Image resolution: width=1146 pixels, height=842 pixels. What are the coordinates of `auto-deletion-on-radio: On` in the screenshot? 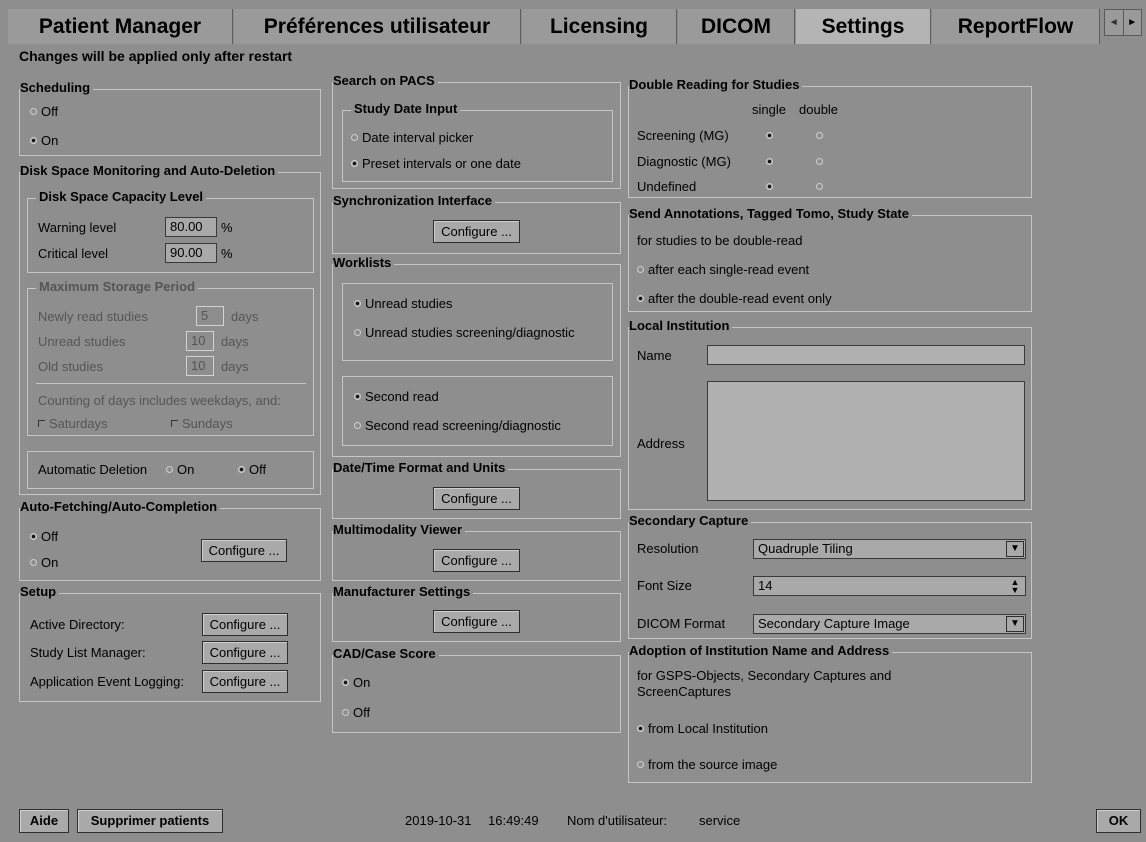 It's located at (180, 470).